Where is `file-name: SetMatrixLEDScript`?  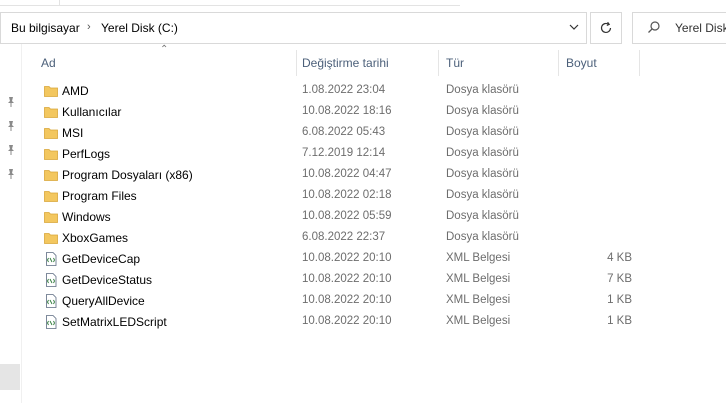
file-name: SetMatrixLEDScript is located at coordinates (114, 322).